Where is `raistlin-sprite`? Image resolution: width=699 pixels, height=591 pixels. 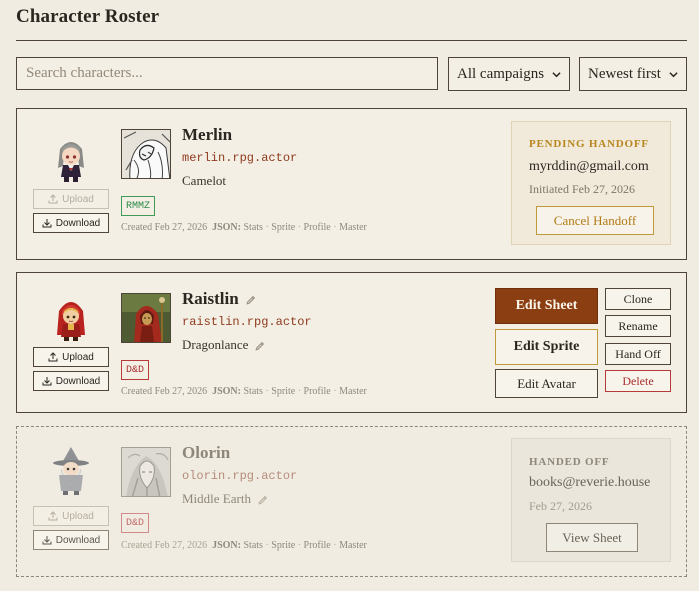
raistlin-sprite is located at coordinates (71, 321).